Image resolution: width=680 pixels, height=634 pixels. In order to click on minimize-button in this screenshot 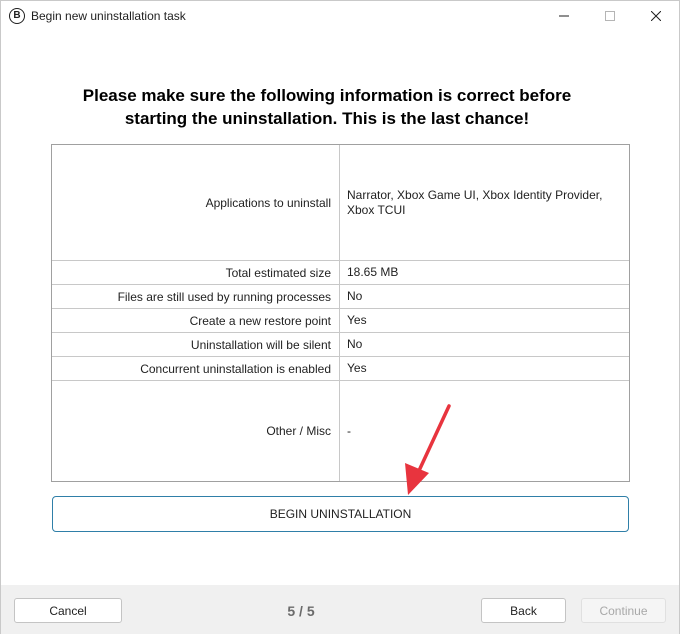, I will do `click(564, 16)`.